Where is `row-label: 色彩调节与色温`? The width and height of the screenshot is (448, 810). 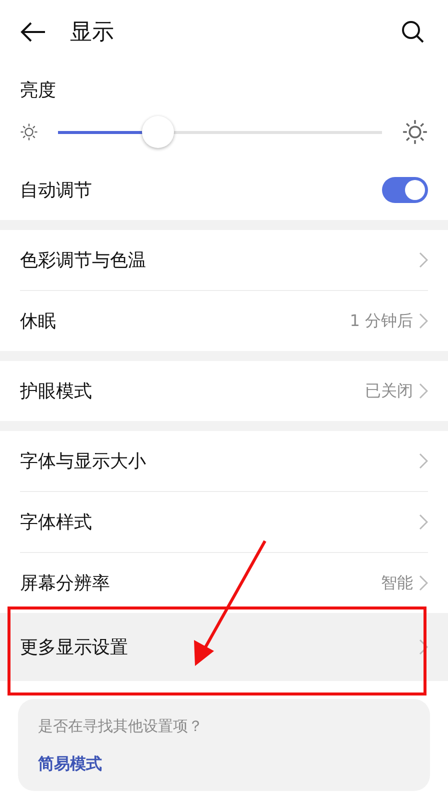 row-label: 色彩调节与色温 is located at coordinates (83, 260).